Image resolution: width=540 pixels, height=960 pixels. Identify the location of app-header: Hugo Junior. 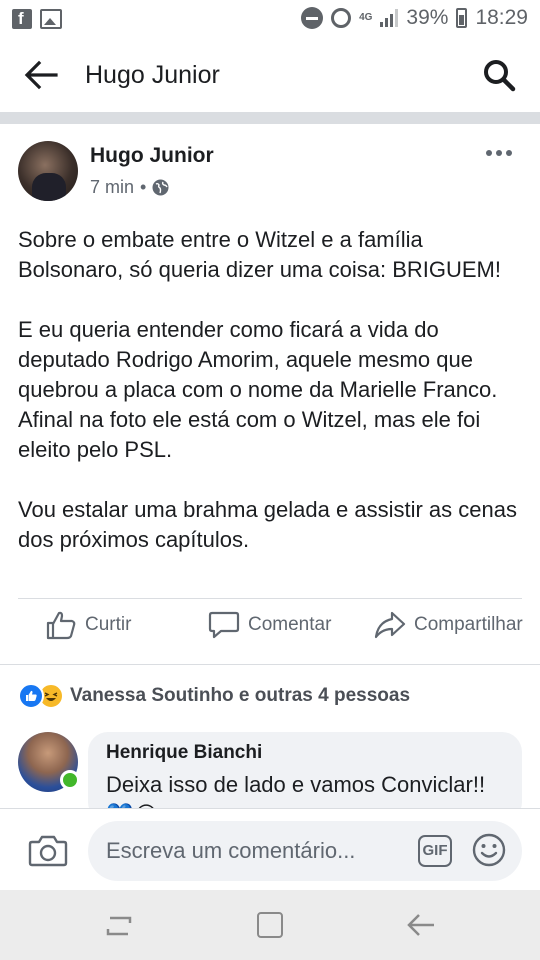
(270, 75).